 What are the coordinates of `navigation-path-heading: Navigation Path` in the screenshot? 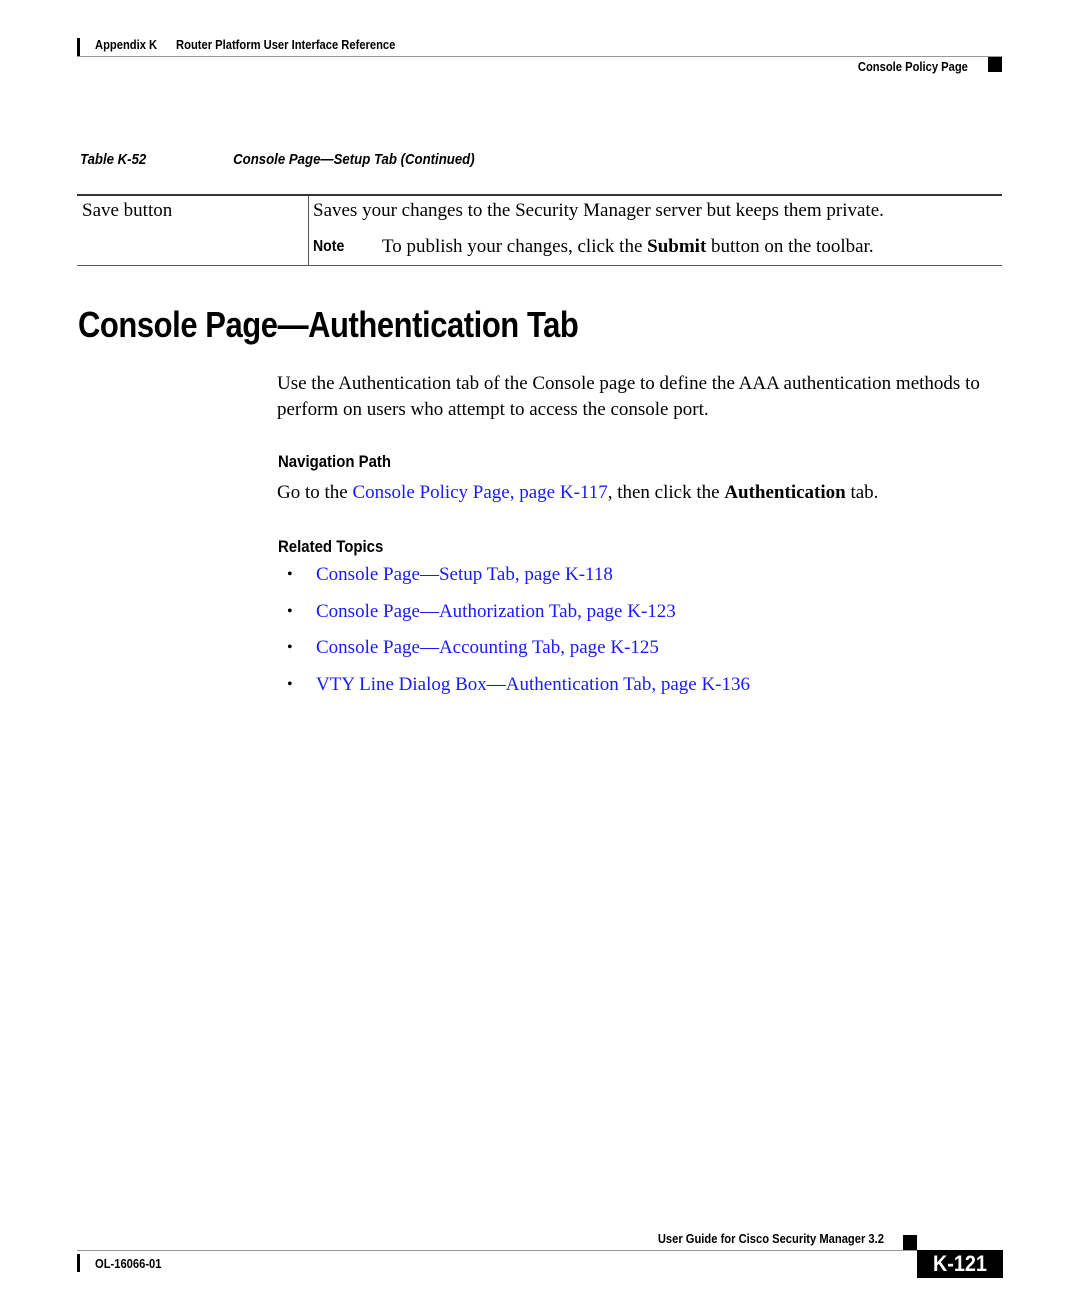 It's located at (335, 461).